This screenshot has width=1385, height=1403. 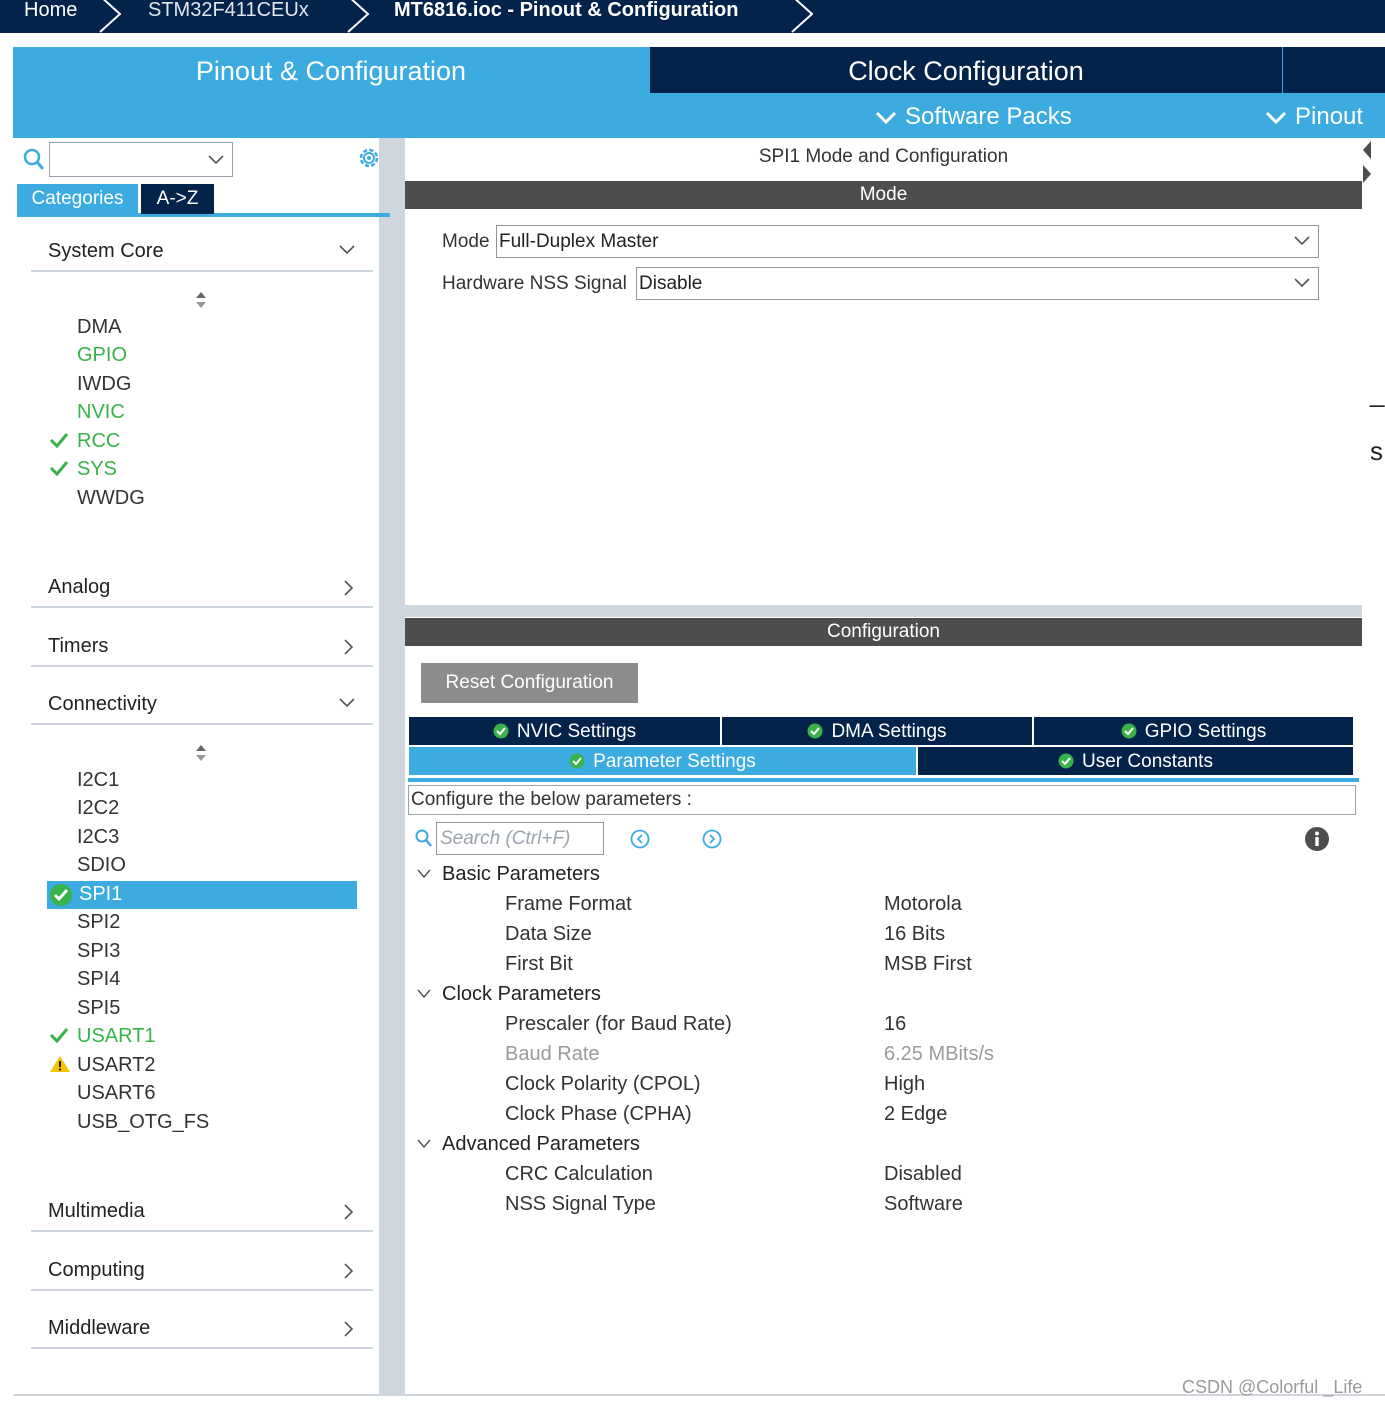 What do you see at coordinates (466, 241) in the screenshot?
I see `mode-label: Mode` at bounding box center [466, 241].